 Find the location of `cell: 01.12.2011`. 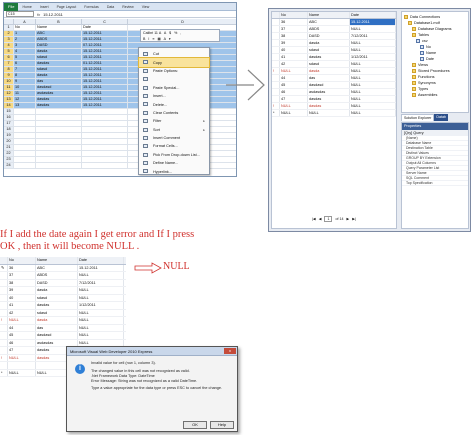

cell: 01.12.2011 is located at coordinates (105, 63).